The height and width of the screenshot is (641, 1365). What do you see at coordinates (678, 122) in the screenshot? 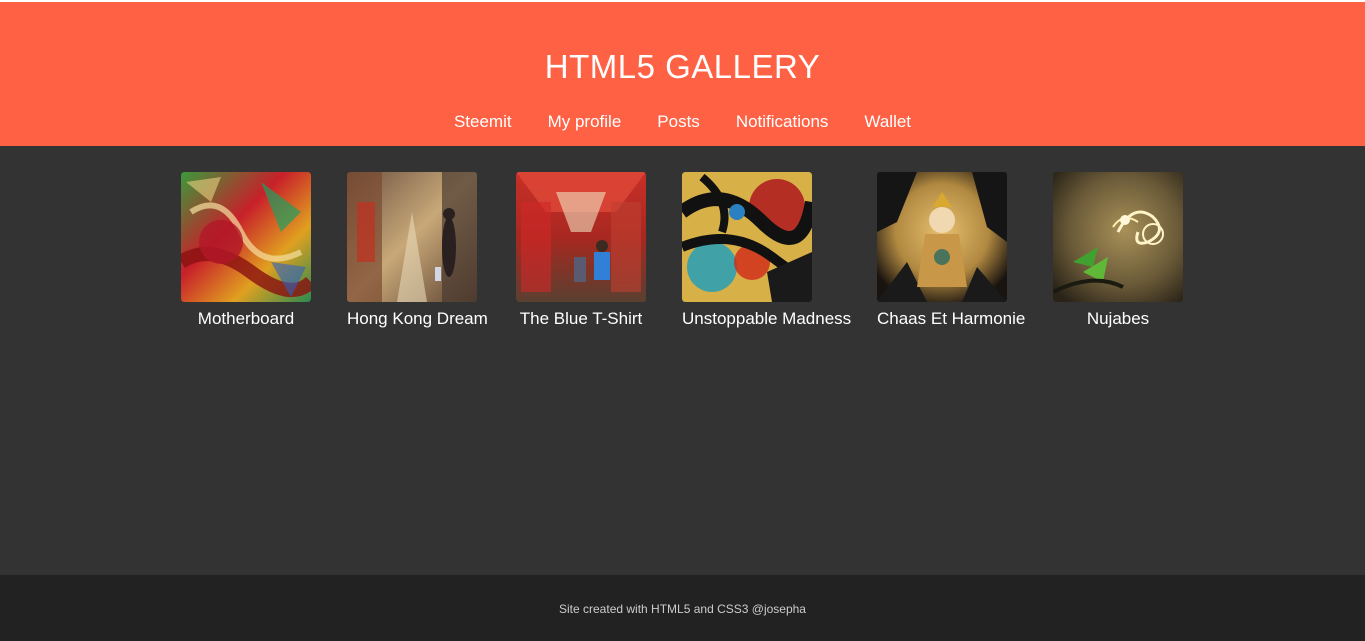
I see `nav-item-posts: Posts` at bounding box center [678, 122].